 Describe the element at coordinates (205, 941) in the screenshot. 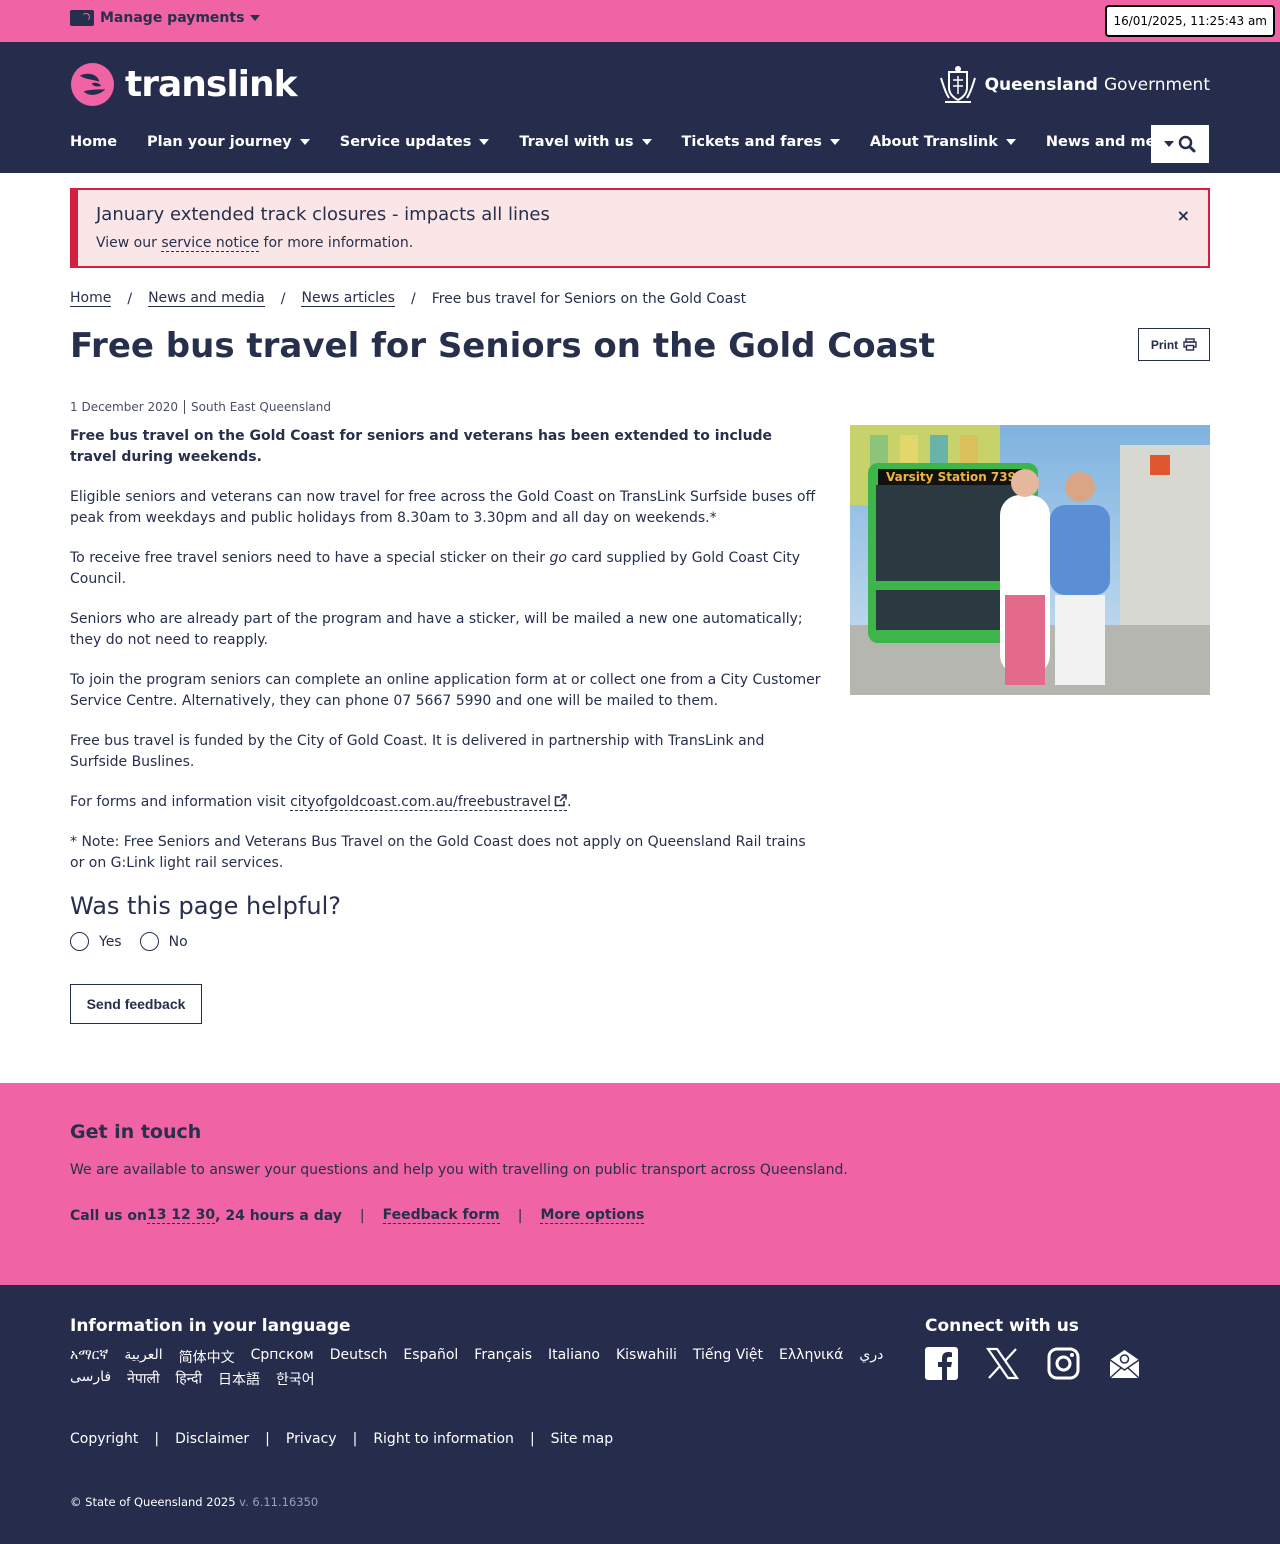

I see `feedback-options: Yes No` at that location.